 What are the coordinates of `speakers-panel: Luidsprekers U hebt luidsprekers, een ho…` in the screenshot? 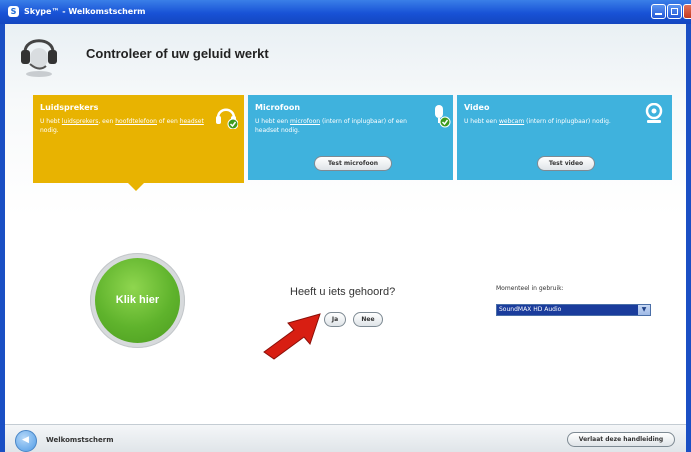 It's located at (138, 139).